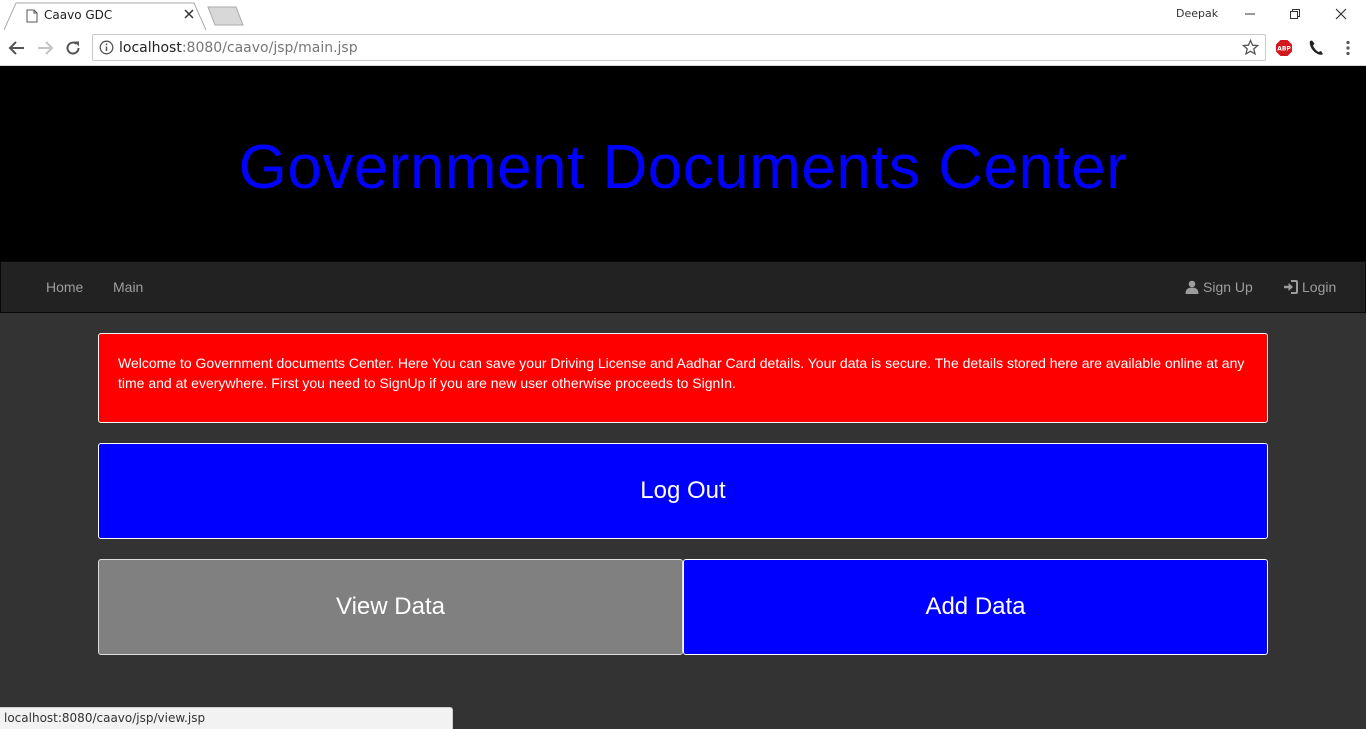 The height and width of the screenshot is (729, 1366). I want to click on site-title: Government Documents Center, so click(683, 167).